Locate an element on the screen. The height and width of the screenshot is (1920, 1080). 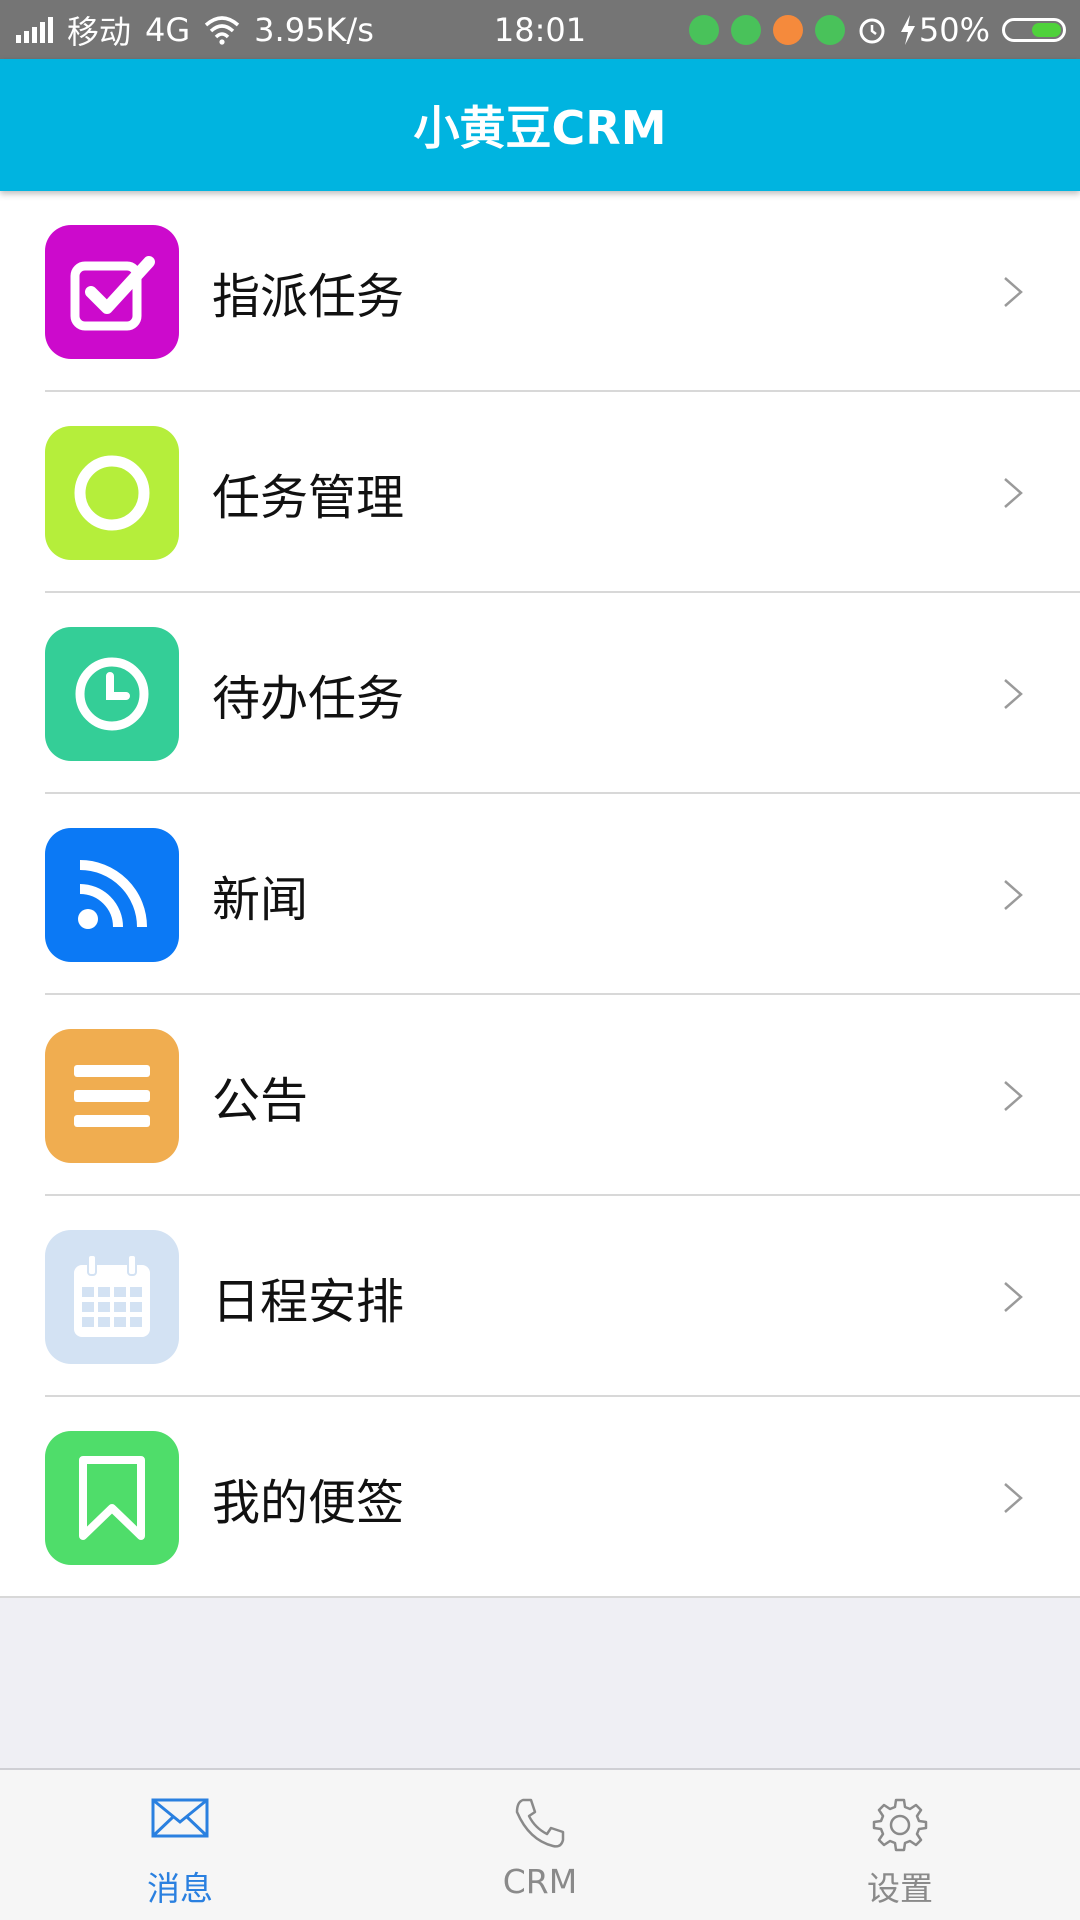
todo-task-icon-tile is located at coordinates (112, 694).